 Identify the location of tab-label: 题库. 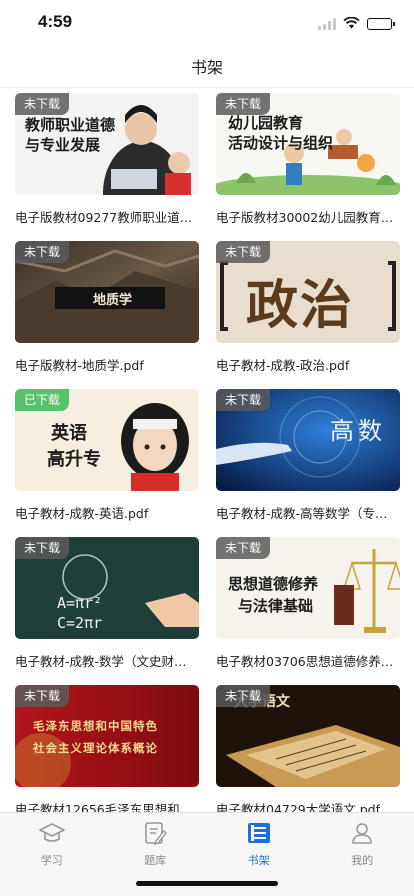
(155, 860).